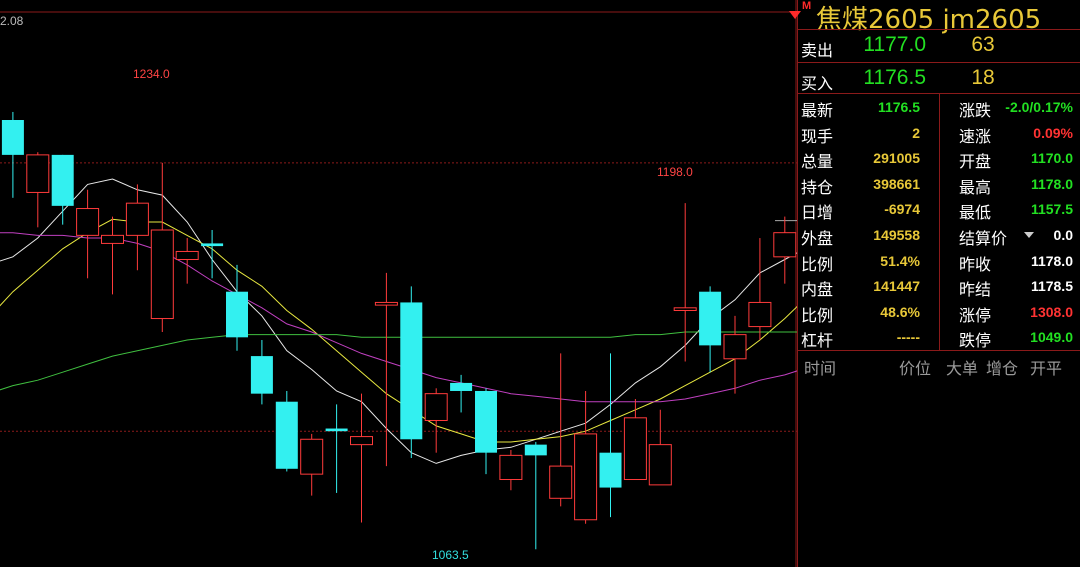 This screenshot has width=1080, height=567. I want to click on stat-label: 外盘, so click(817, 238).